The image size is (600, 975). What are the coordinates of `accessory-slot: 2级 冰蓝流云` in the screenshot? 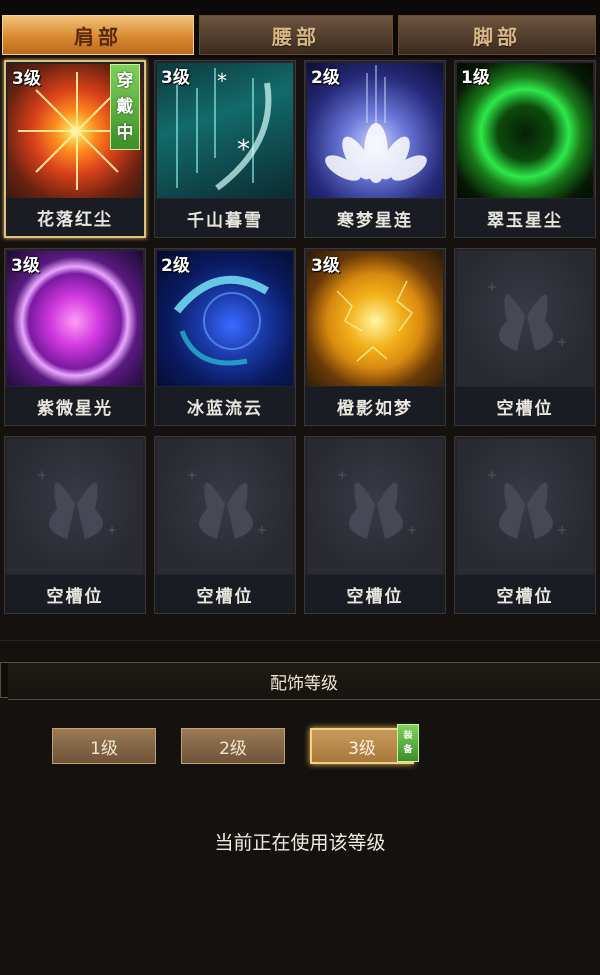 It's located at (225, 337).